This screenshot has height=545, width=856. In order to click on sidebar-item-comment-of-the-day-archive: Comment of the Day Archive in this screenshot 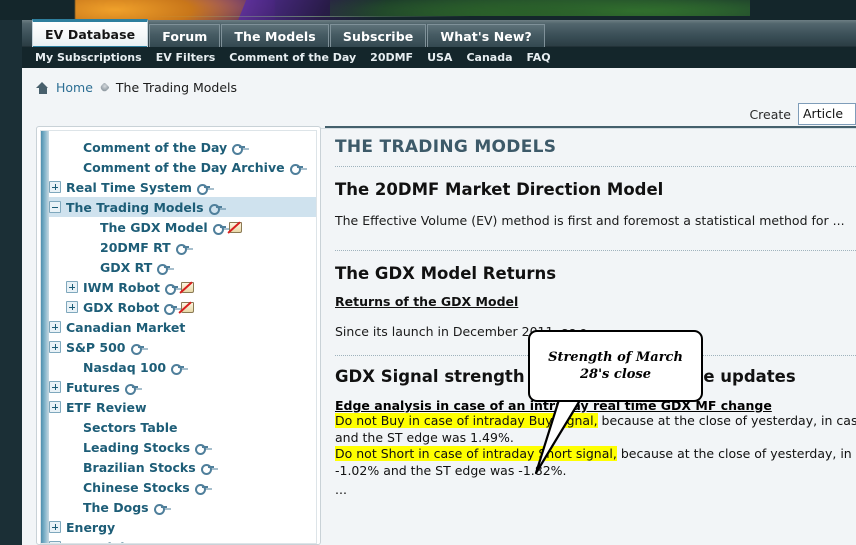, I will do `click(182, 167)`.